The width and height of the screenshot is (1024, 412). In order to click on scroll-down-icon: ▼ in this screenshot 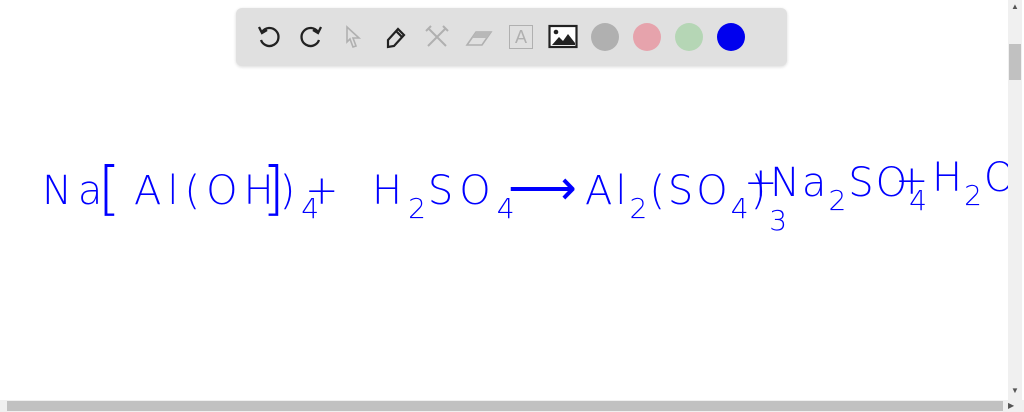, I will do `click(1015, 390)`.